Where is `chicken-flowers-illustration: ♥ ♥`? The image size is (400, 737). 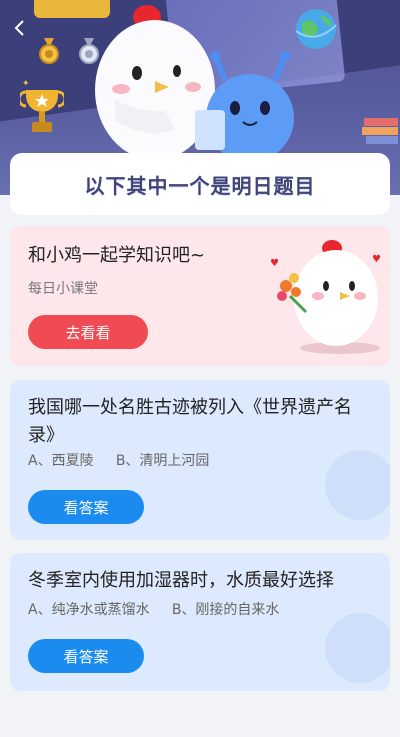 chicken-flowers-illustration: ♥ ♥ is located at coordinates (325, 297).